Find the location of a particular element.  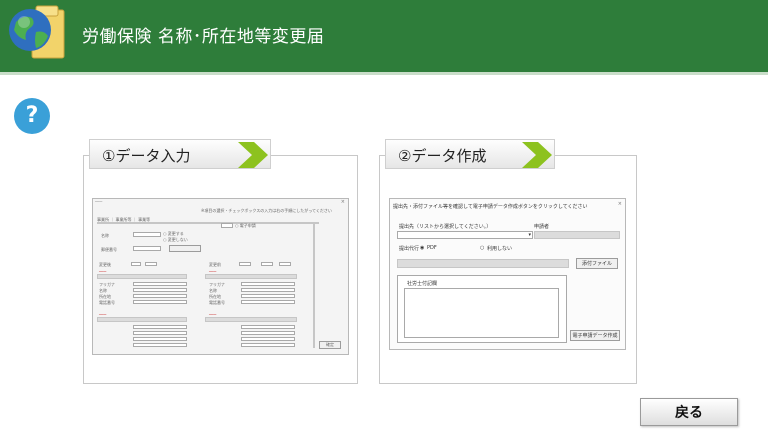

page-title: 労働保険 名称･所在地等変更届 is located at coordinates (203, 37).